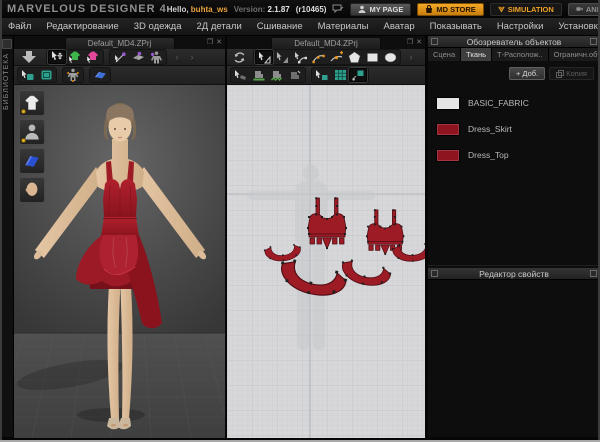 The height and width of the screenshot is (442, 600). What do you see at coordinates (295, 75) in the screenshot?
I see `edit-sewing-icon` at bounding box center [295, 75].